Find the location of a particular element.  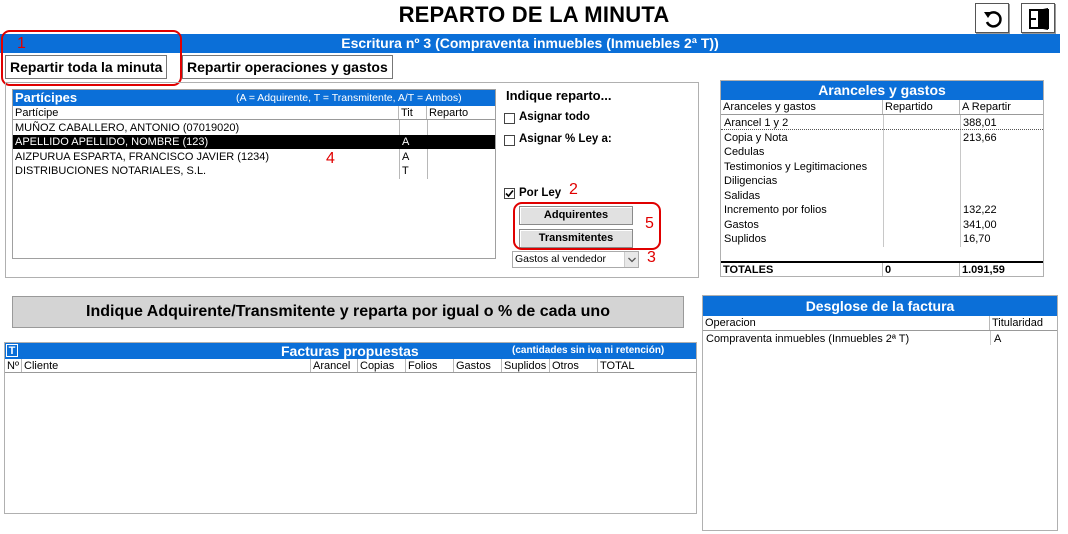

arancel-row: Arancel 1 y 2 388,01 is located at coordinates (881, 123).